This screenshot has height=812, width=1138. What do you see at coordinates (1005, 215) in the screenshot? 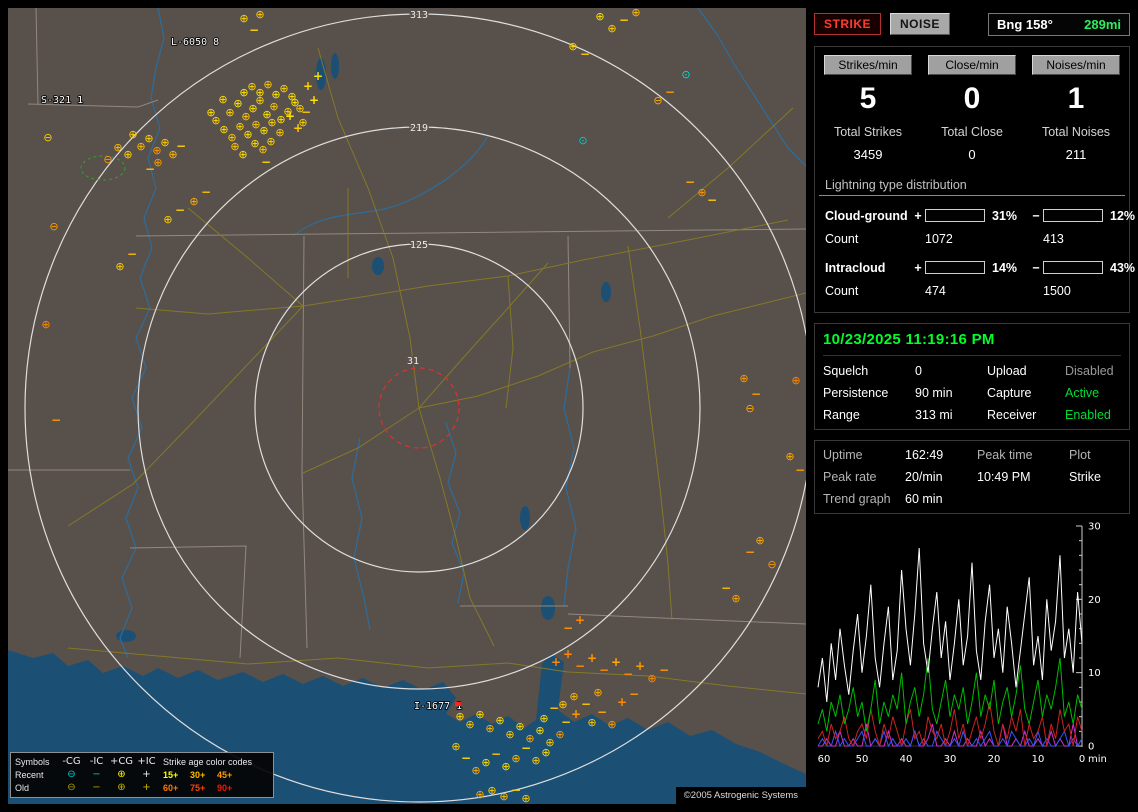
I see `cg-plus-pct: 31%` at bounding box center [1005, 215].